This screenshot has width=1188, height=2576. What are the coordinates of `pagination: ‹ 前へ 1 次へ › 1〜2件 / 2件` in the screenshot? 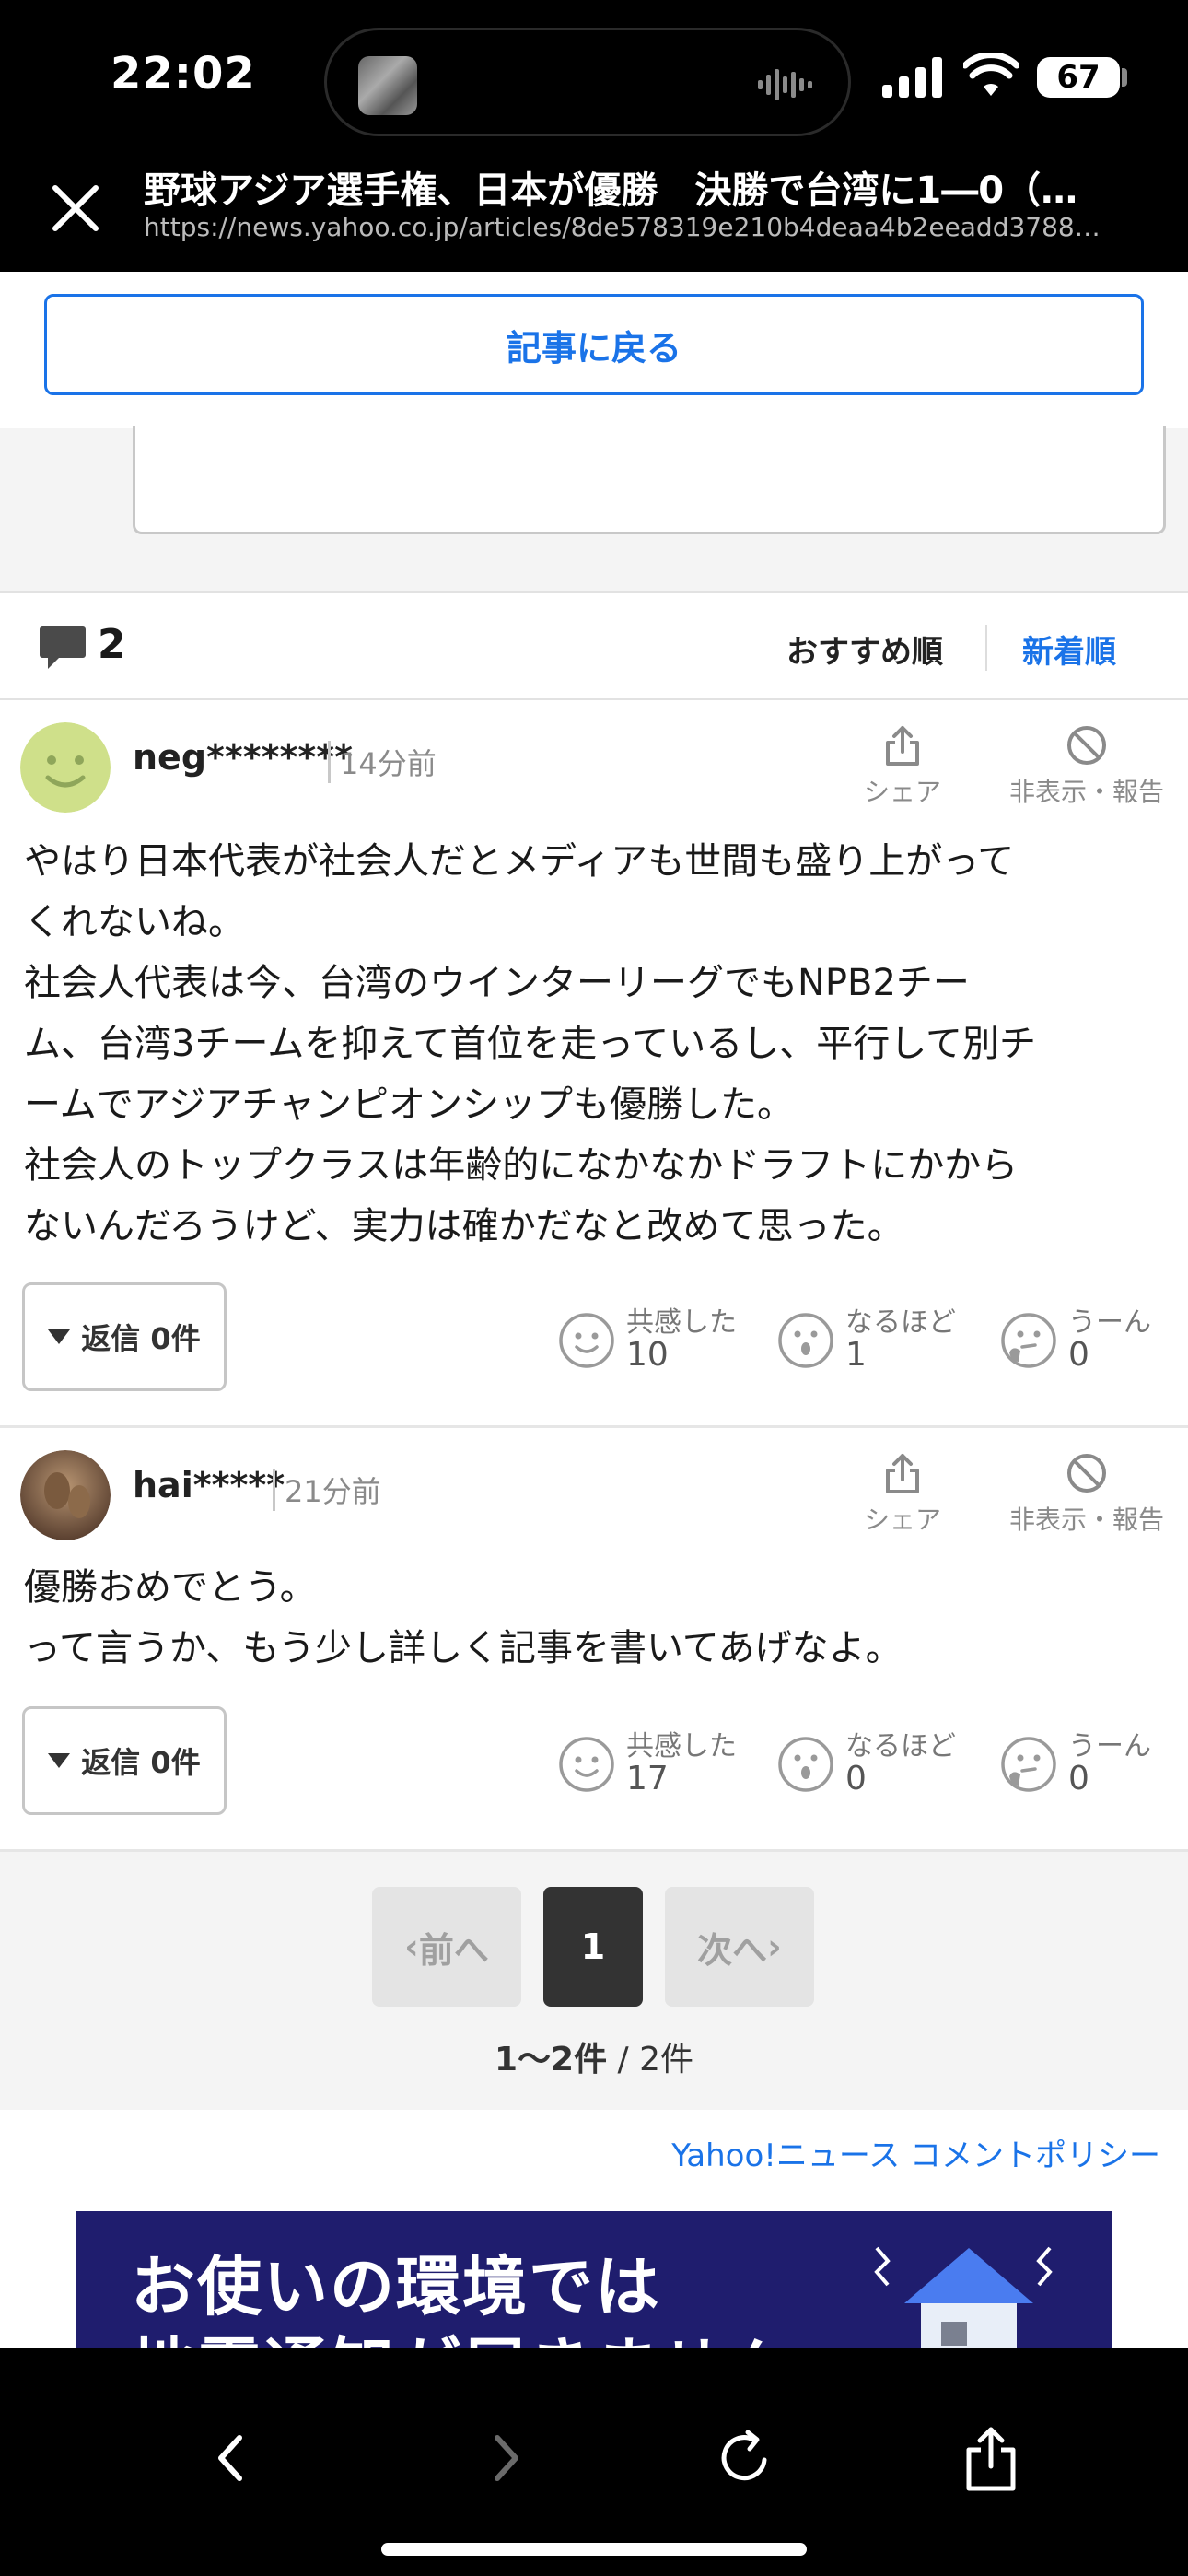 It's located at (594, 1981).